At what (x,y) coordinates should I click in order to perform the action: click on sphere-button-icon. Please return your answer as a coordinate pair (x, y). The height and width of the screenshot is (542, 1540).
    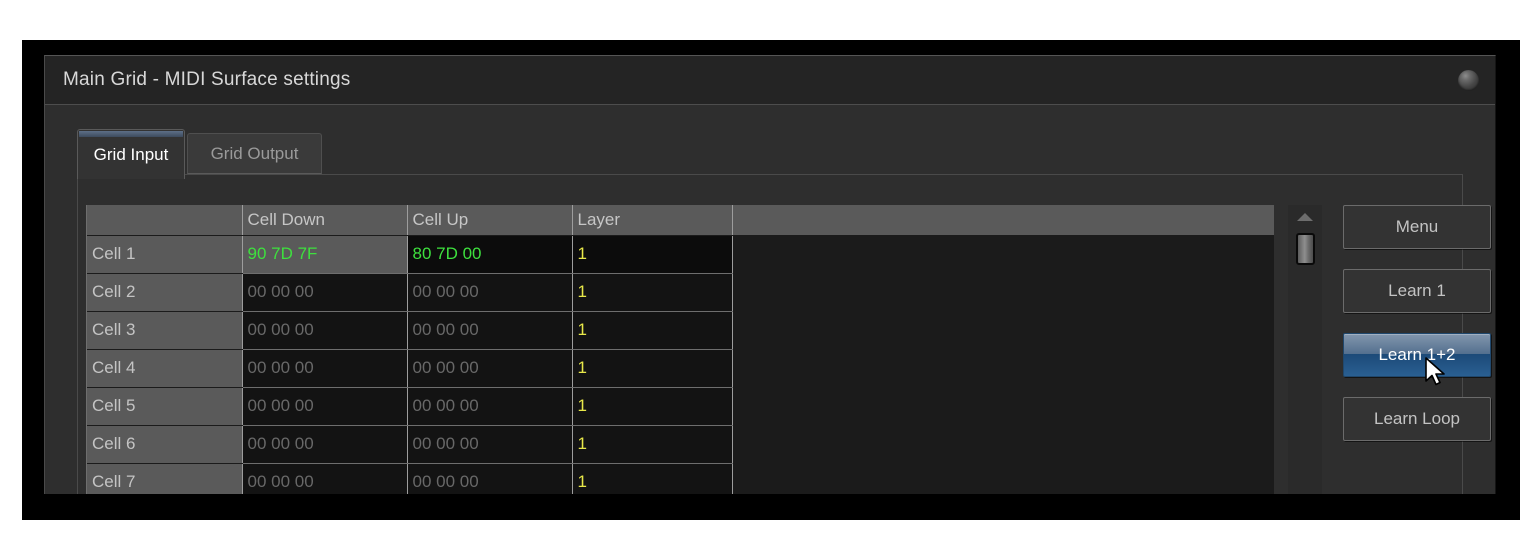
    Looking at the image, I should click on (1468, 80).